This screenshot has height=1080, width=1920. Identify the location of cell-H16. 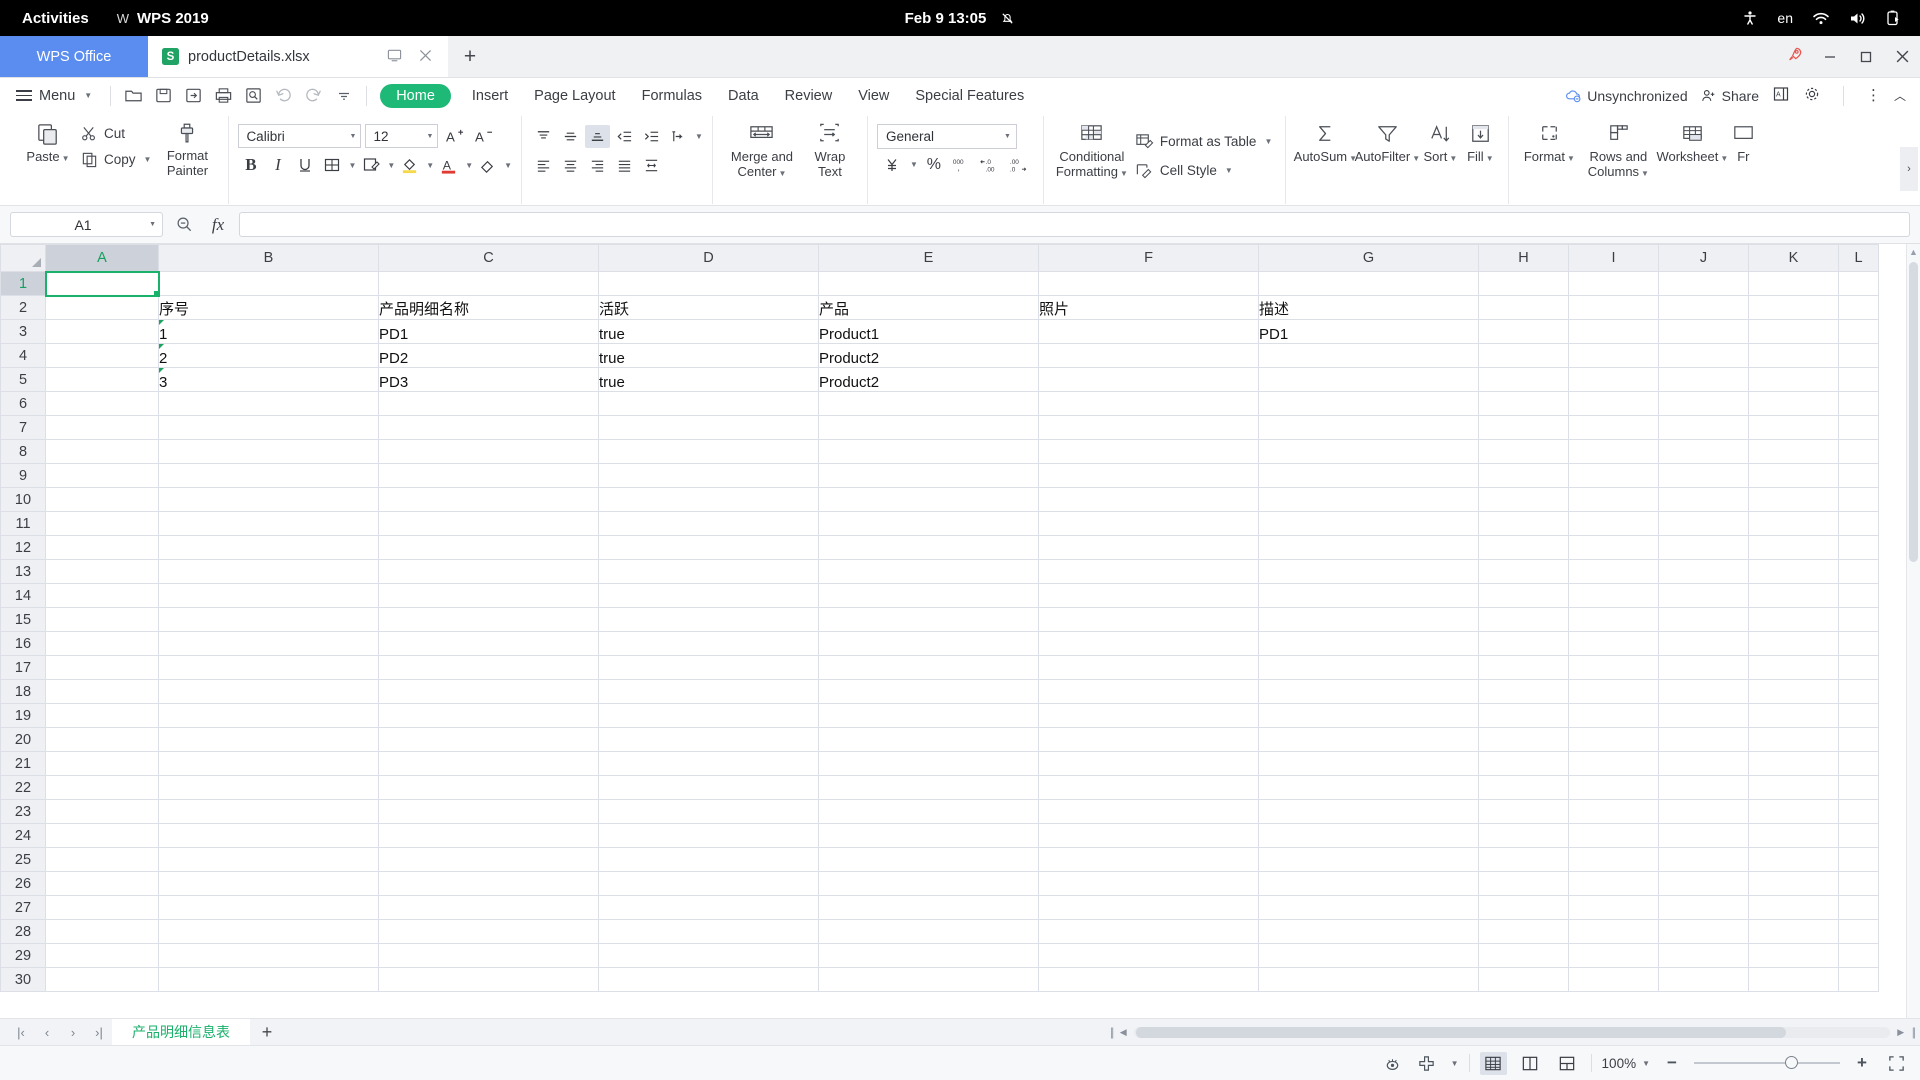
(1523, 643).